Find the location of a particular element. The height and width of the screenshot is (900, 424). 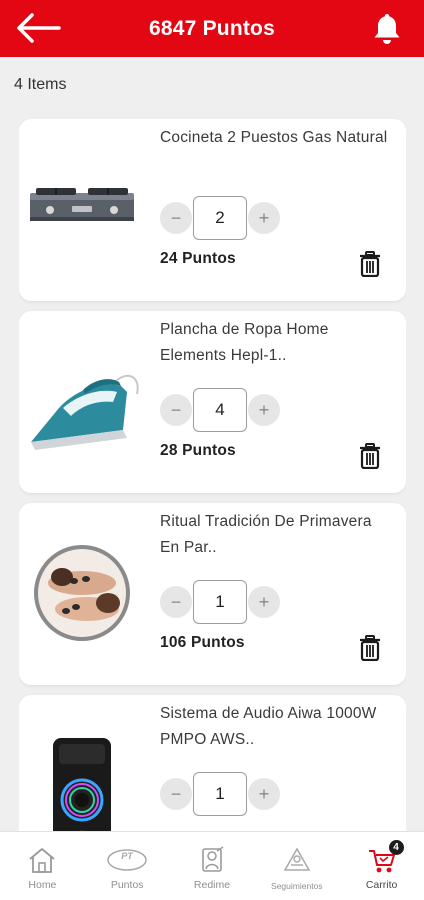

home-icon is located at coordinates (42, 860).